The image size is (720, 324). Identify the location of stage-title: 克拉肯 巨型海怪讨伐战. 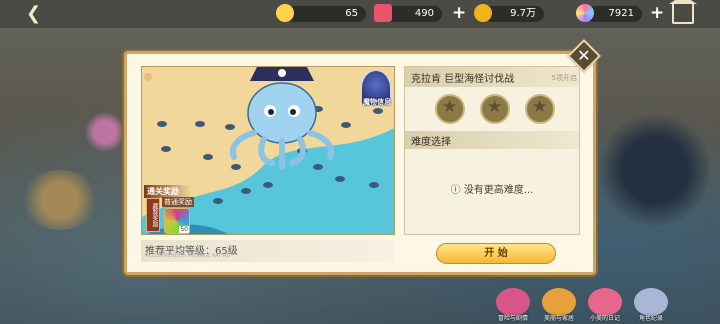
(463, 79).